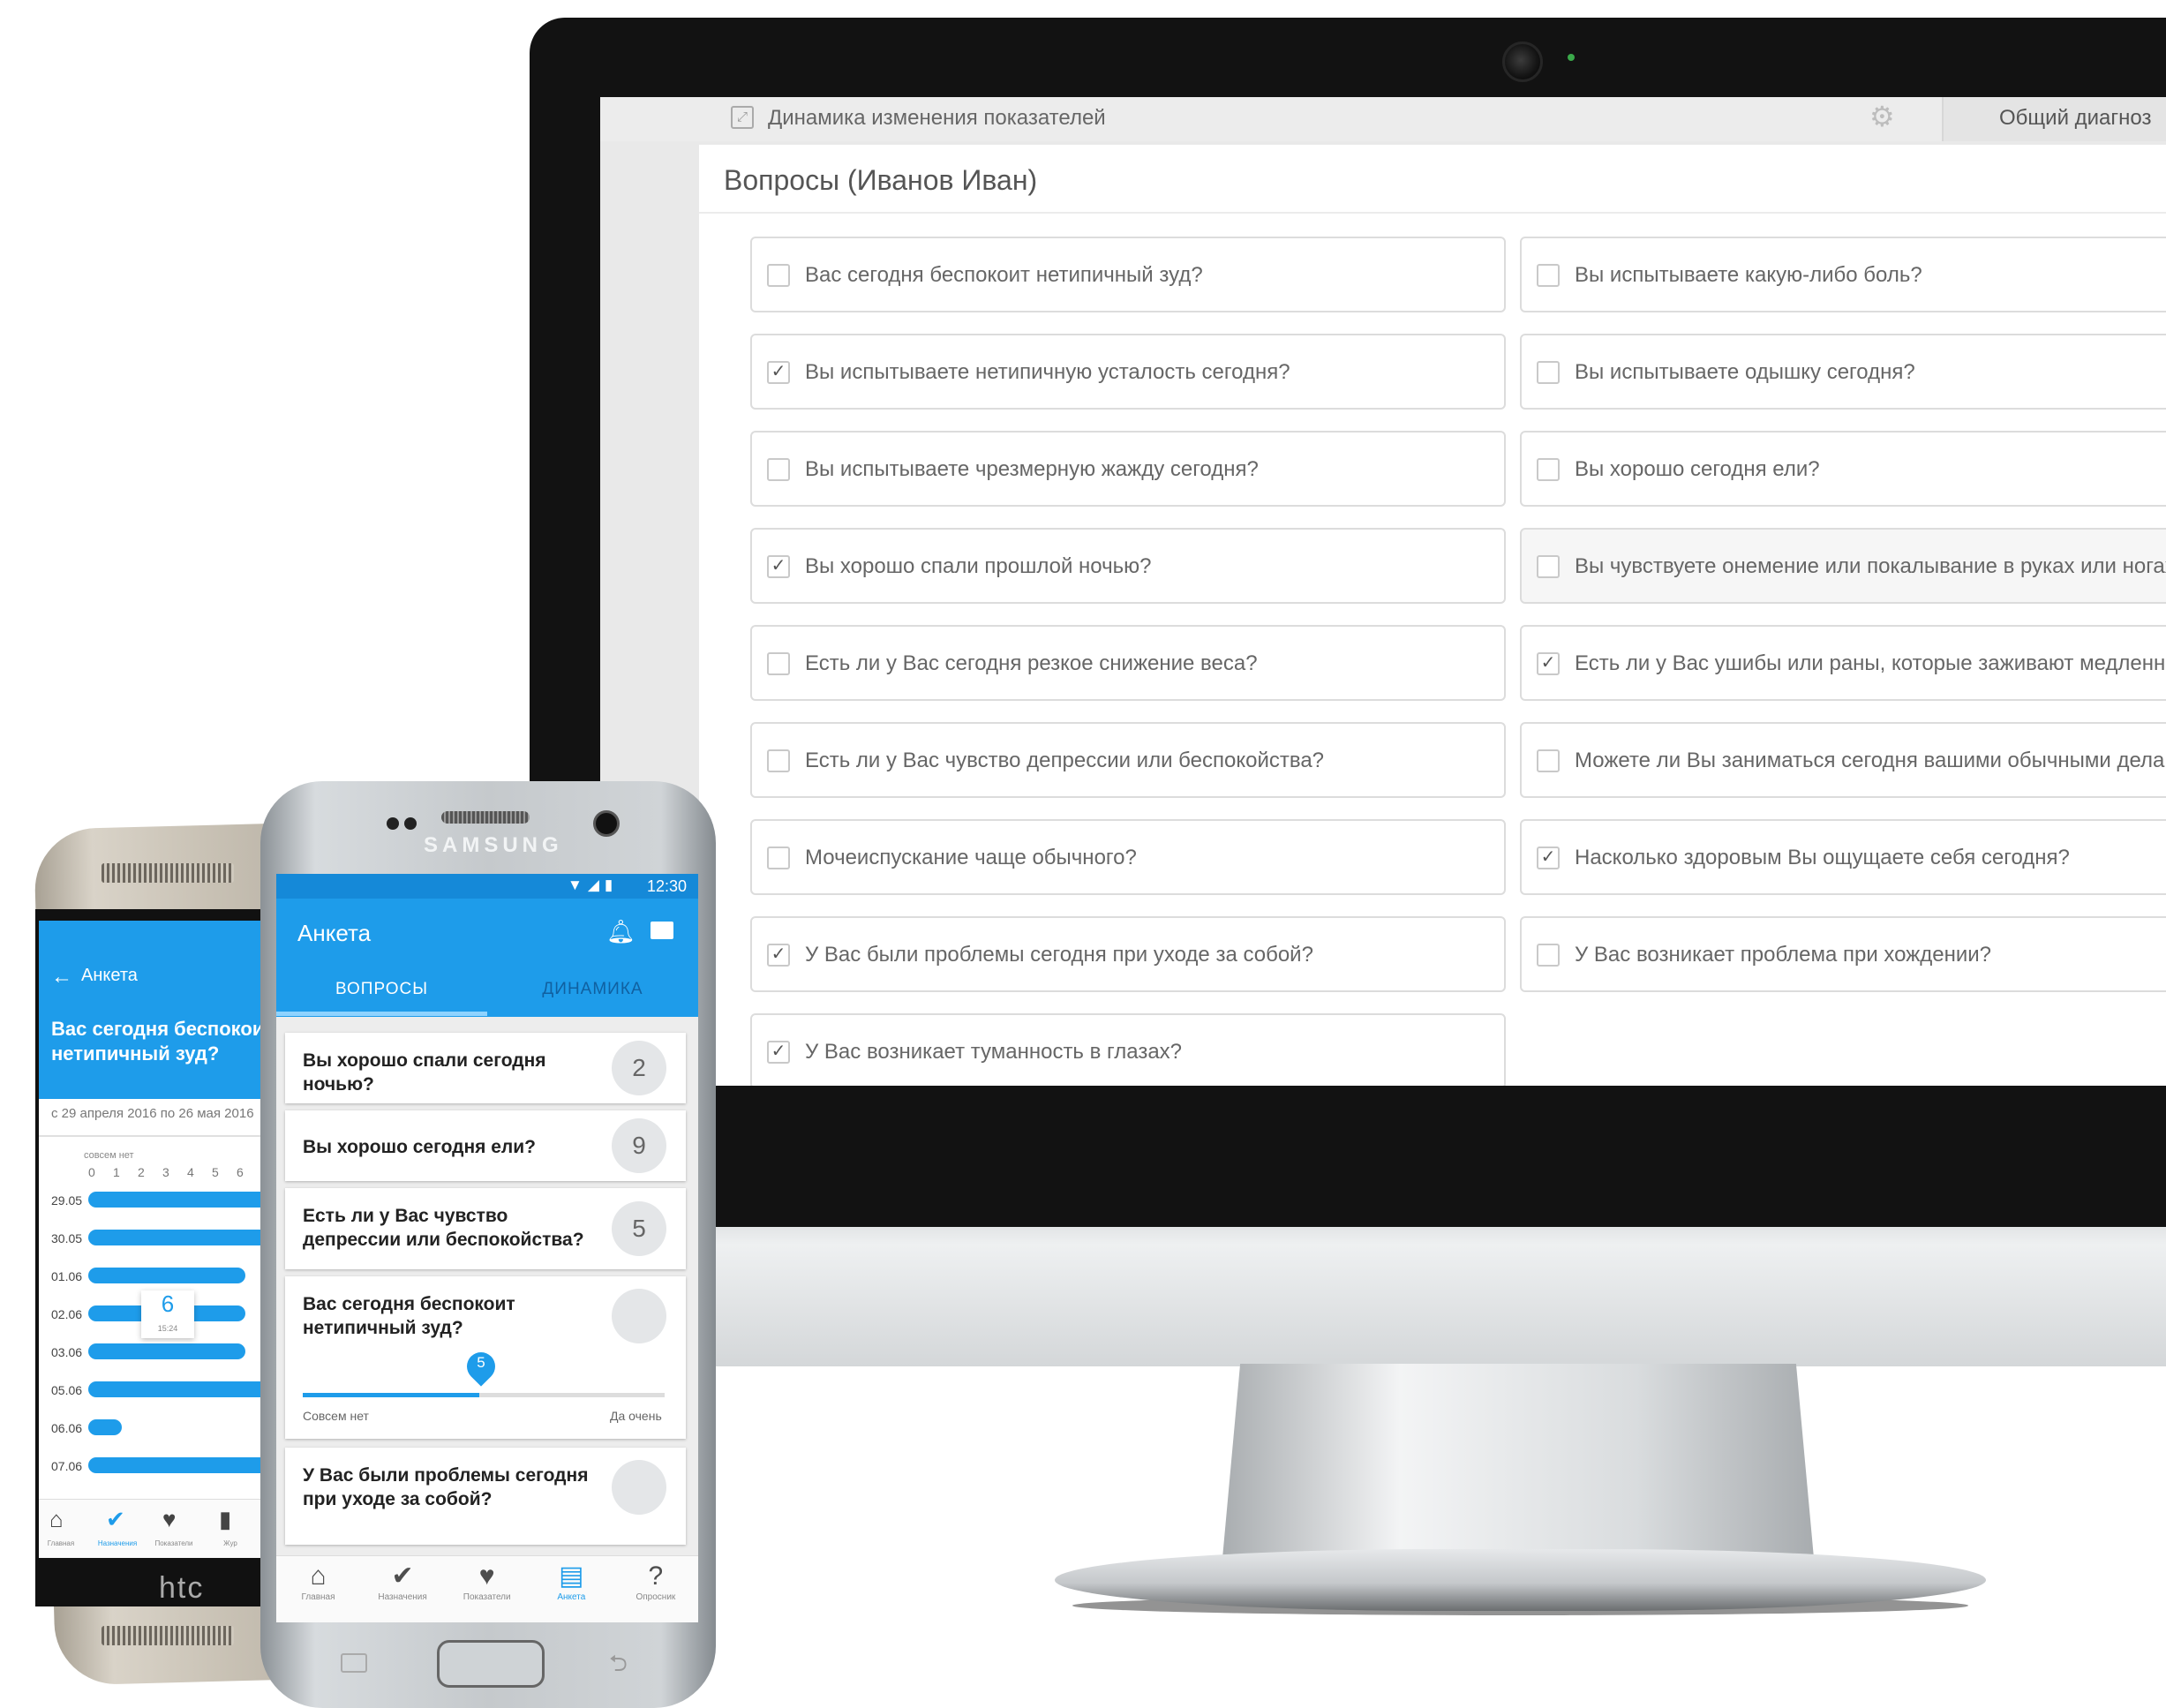 The image size is (2166, 1708). Describe the element at coordinates (409, 1316) in the screenshot. I see `question-text: Вас сегодня беспокоит нетипичный зуд?` at that location.